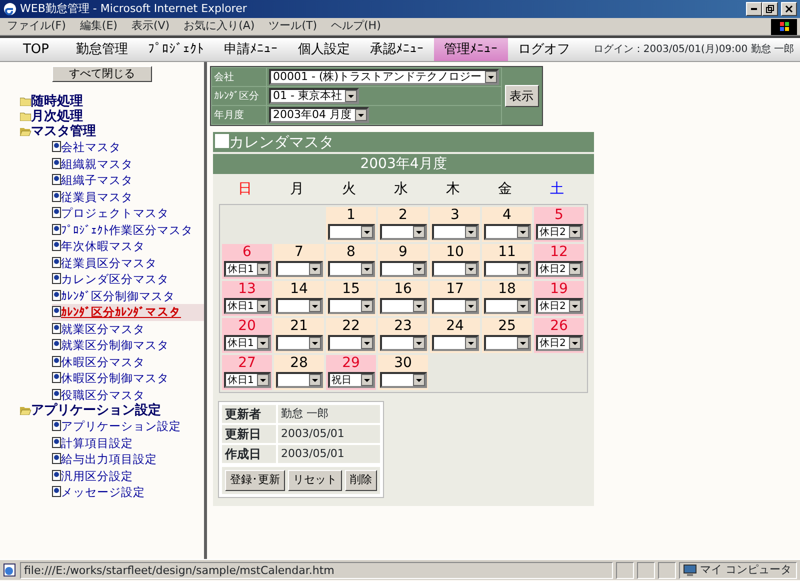  I want to click on close-button, so click(789, 9).